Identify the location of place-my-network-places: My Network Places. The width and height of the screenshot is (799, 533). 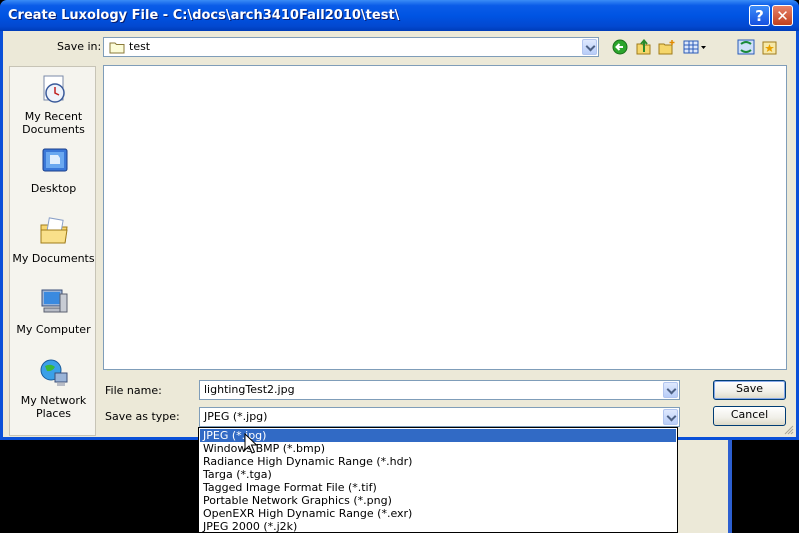
(53, 388).